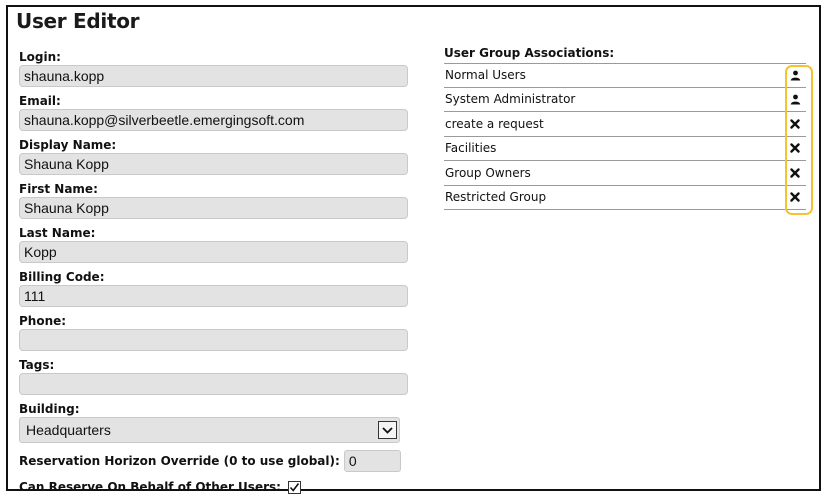 This screenshot has height=504, width=828. I want to click on group-row: Normal Users, so click(625, 75).